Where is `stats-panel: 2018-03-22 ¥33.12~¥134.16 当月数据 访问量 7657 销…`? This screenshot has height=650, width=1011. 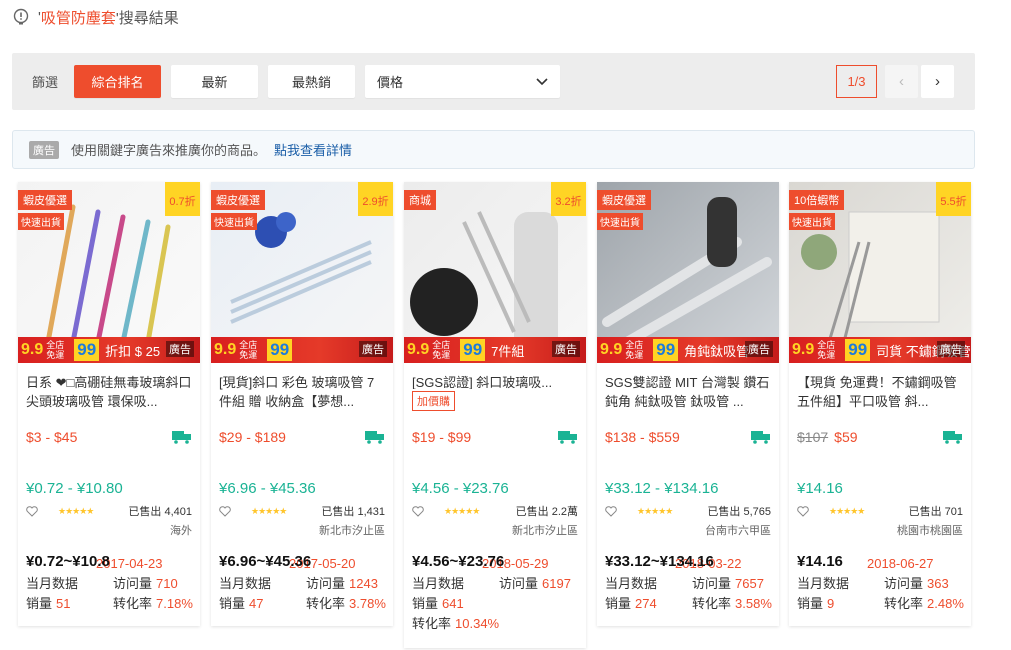
stats-panel: 2018-03-22 ¥33.12~¥134.16 当月数据 访问量 7657 销… is located at coordinates (692, 583).